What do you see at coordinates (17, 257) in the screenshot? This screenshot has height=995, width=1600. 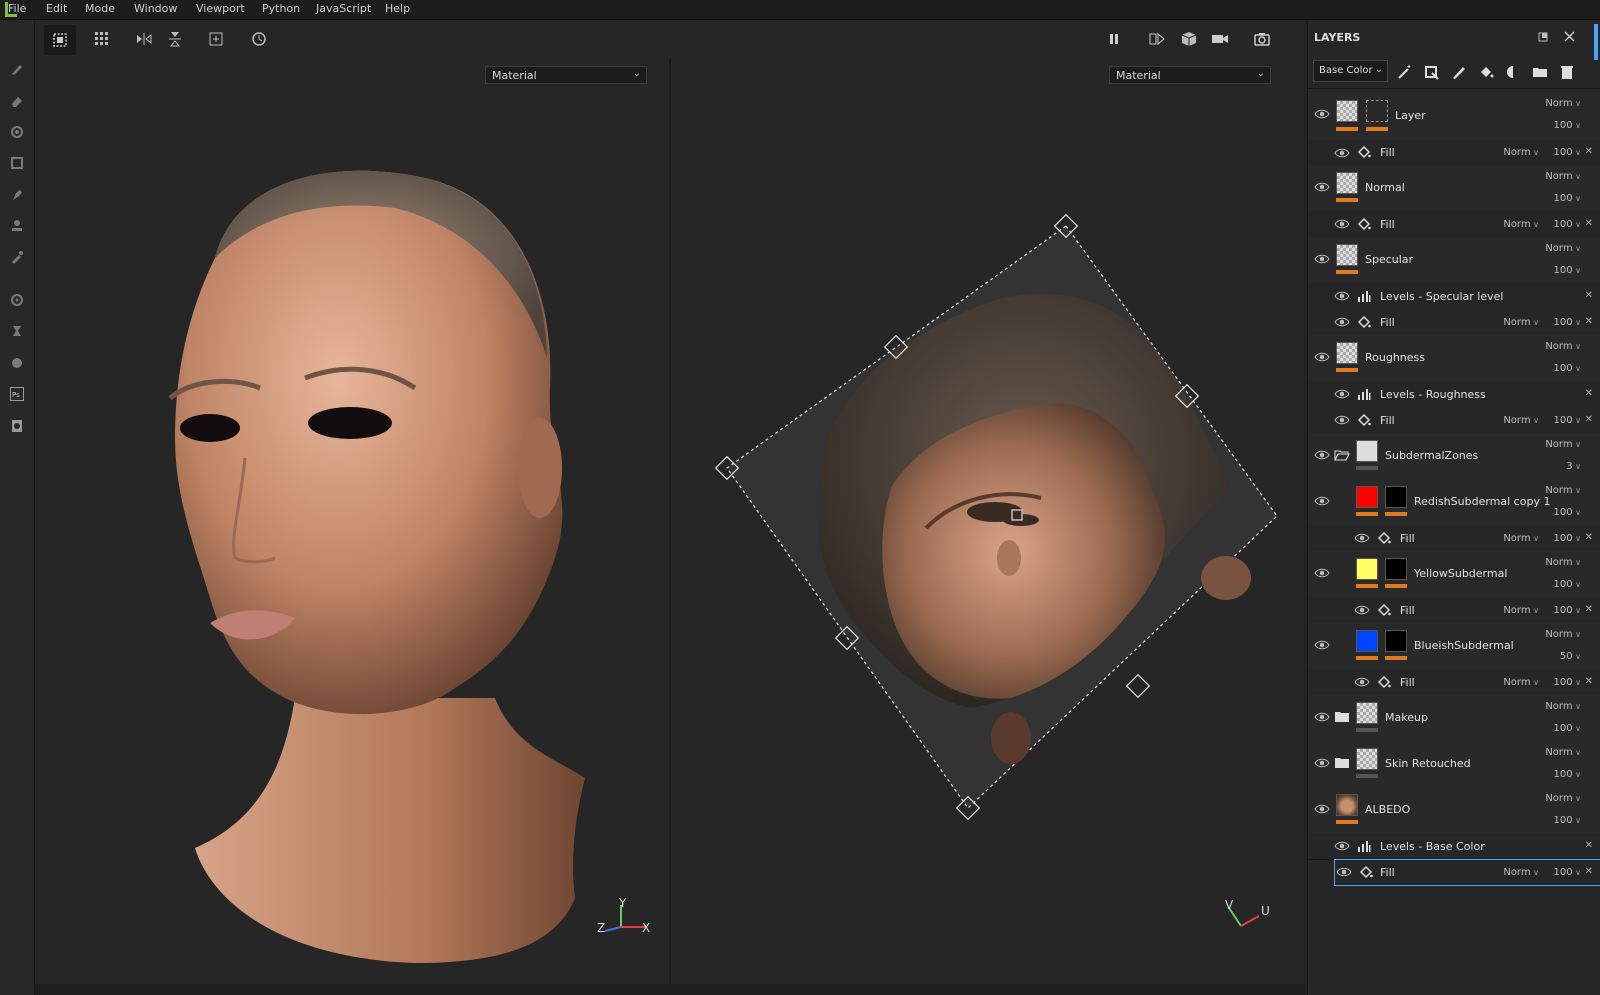 I see `color-picker-icon` at bounding box center [17, 257].